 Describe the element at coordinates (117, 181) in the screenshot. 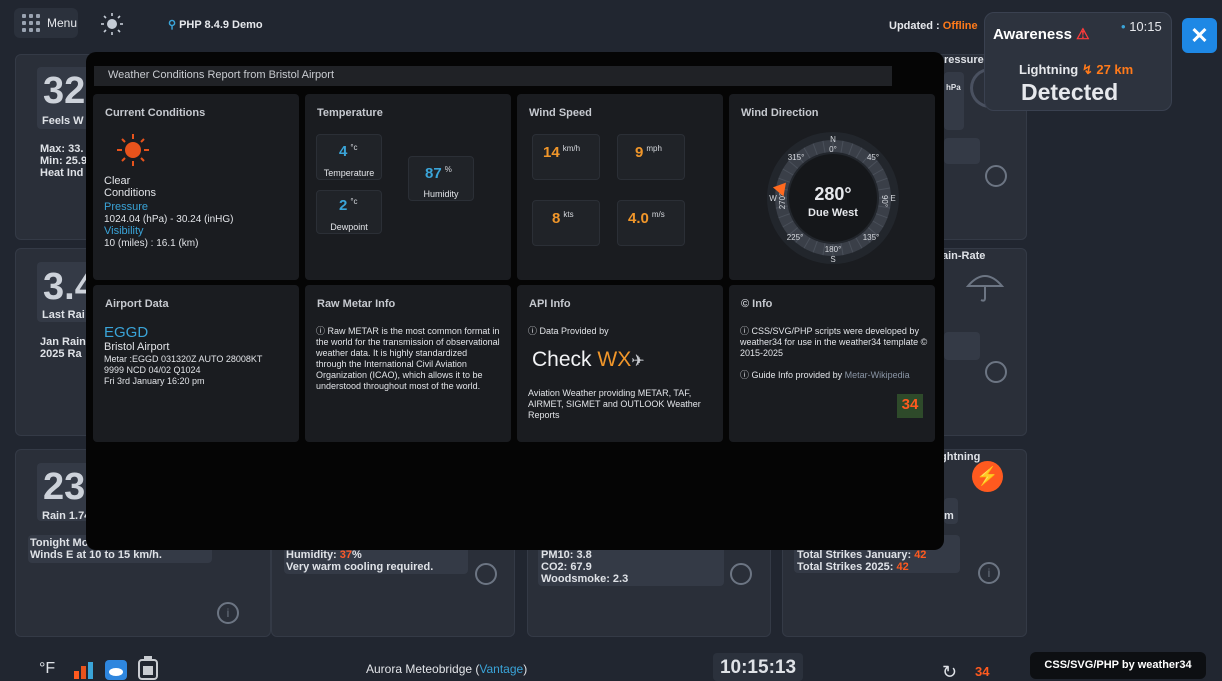

I see `condition-line1: Clear` at that location.